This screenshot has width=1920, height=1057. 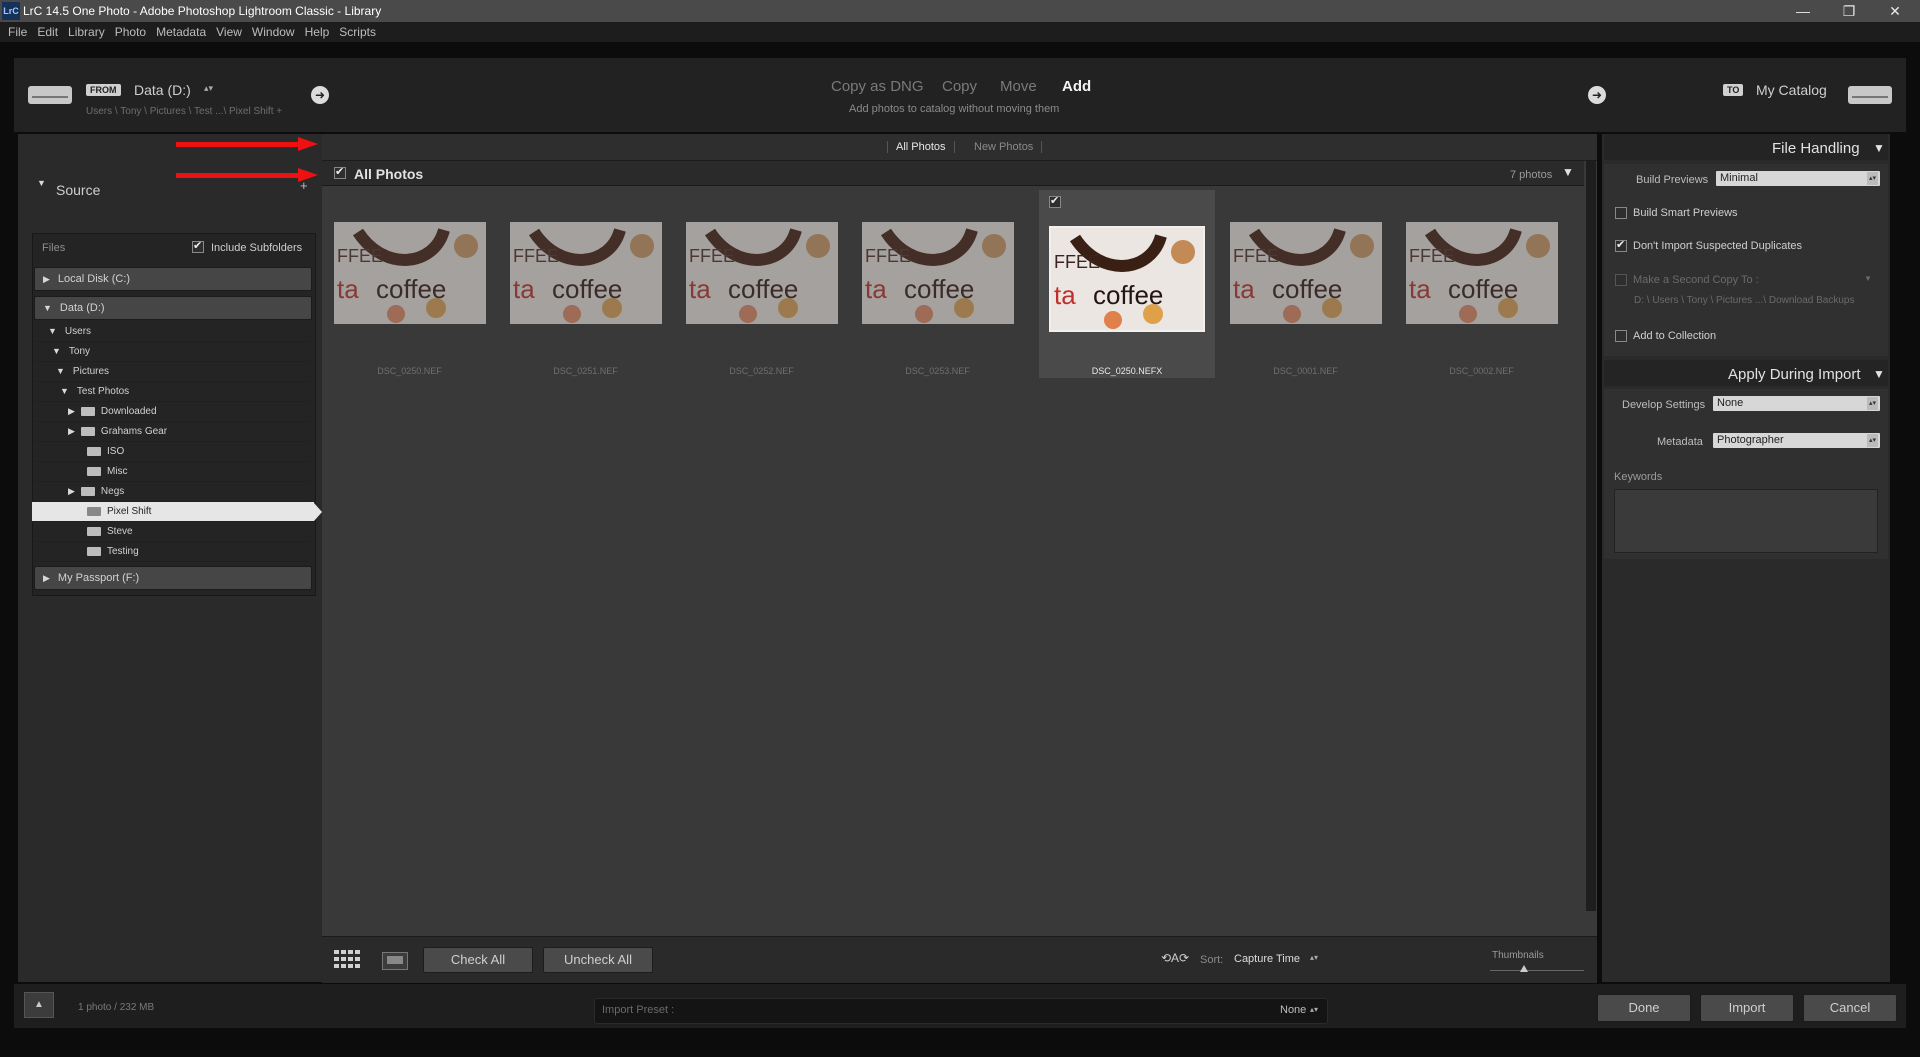 I want to click on destination-arrow-icon: ➜, so click(x=1597, y=95).